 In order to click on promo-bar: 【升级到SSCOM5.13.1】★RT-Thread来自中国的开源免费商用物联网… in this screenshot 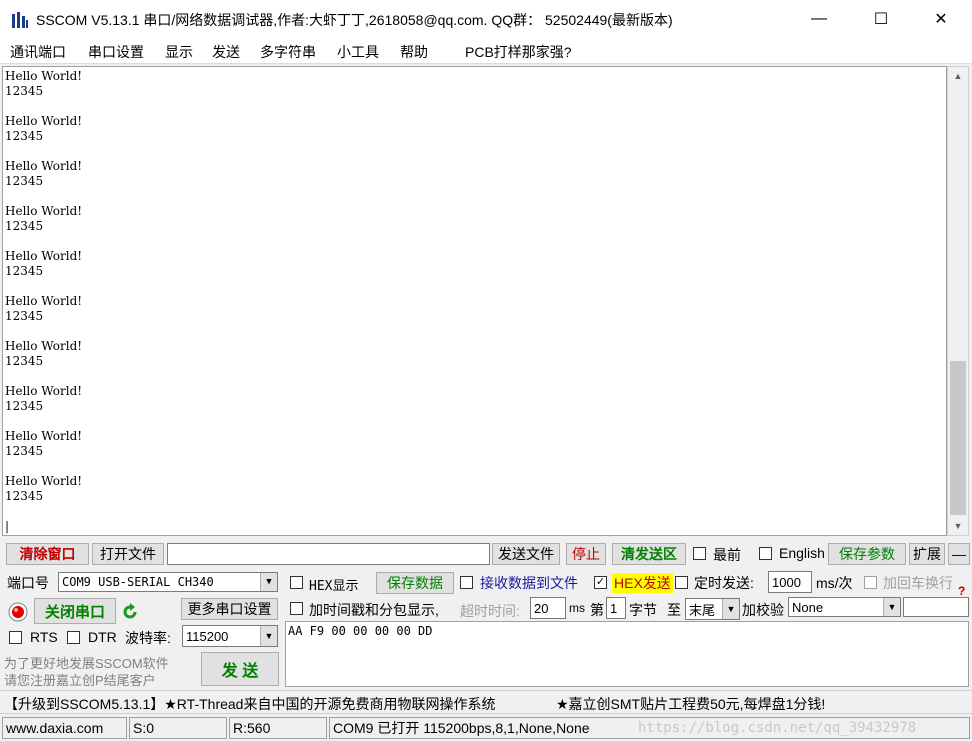, I will do `click(486, 702)`.